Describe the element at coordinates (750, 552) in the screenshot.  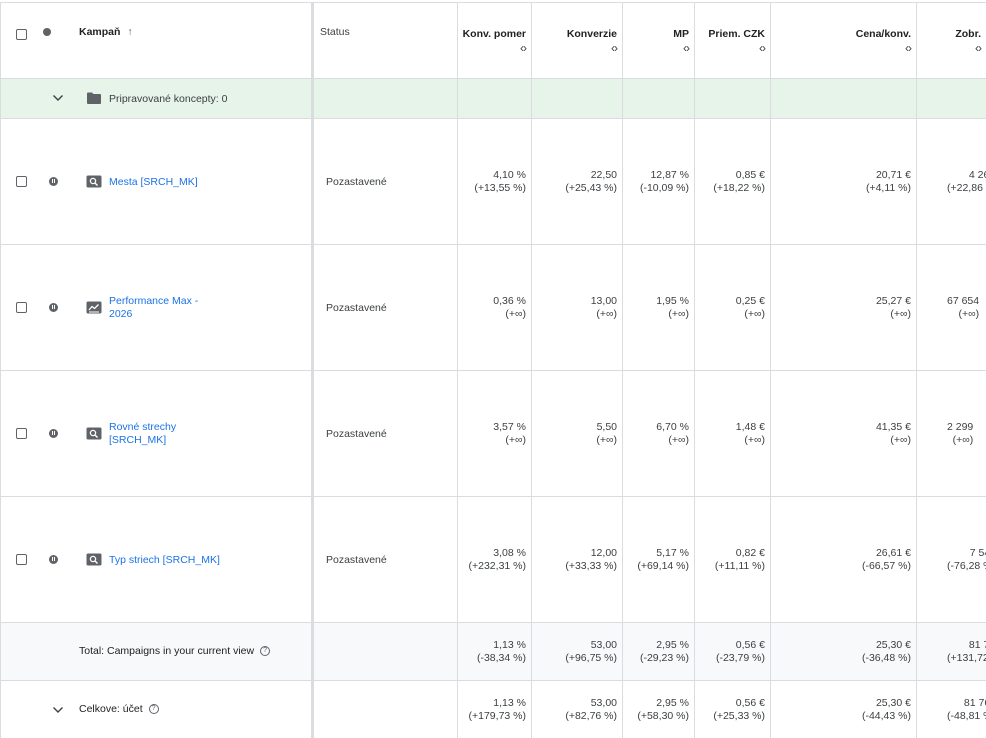
I see `avg-cpc-value: 0,82 €` at that location.